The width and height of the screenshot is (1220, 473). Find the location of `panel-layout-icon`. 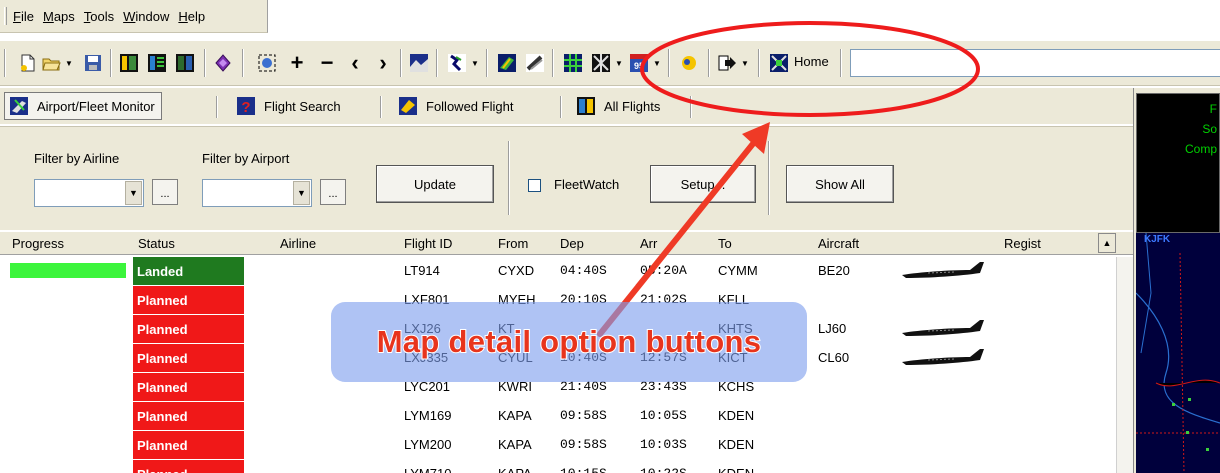

panel-layout-icon is located at coordinates (129, 63).